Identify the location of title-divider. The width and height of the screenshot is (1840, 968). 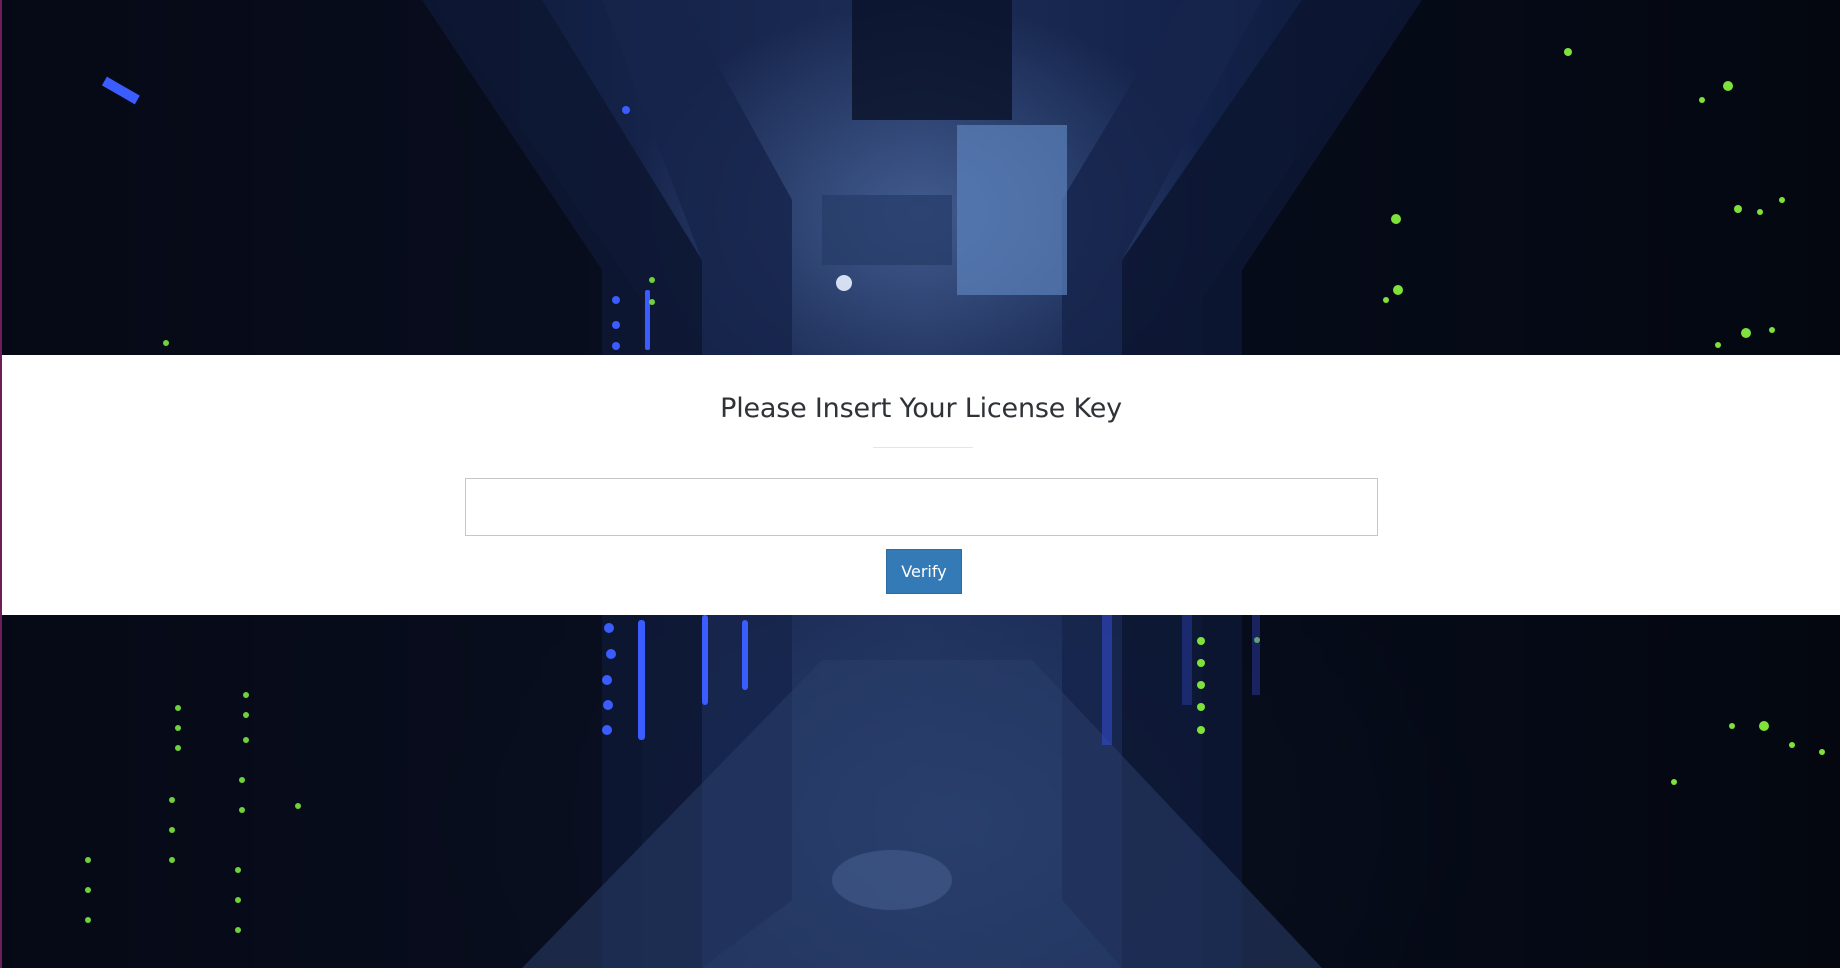
(923, 447).